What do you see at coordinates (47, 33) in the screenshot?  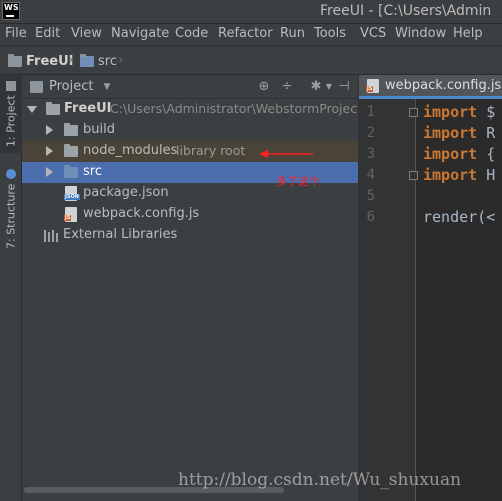 I see `menu-edit: Edit` at bounding box center [47, 33].